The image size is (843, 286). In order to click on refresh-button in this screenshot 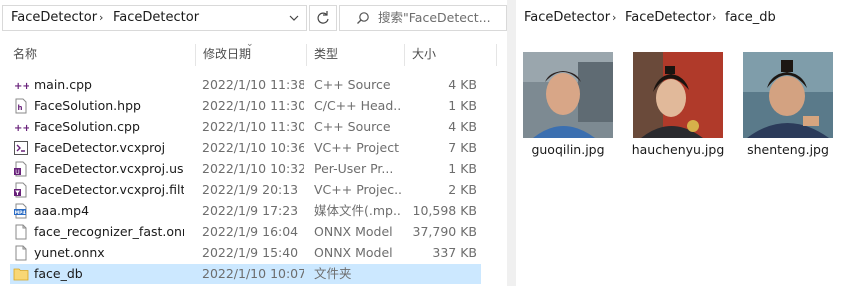, I will do `click(323, 18)`.